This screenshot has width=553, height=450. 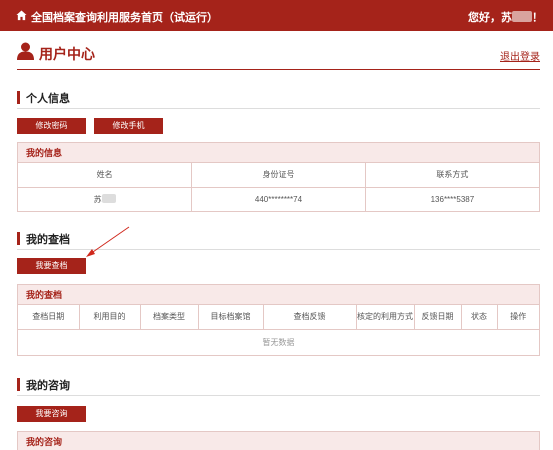 I want to click on section-title-my-consultations: 我的咨询, so click(x=48, y=386).